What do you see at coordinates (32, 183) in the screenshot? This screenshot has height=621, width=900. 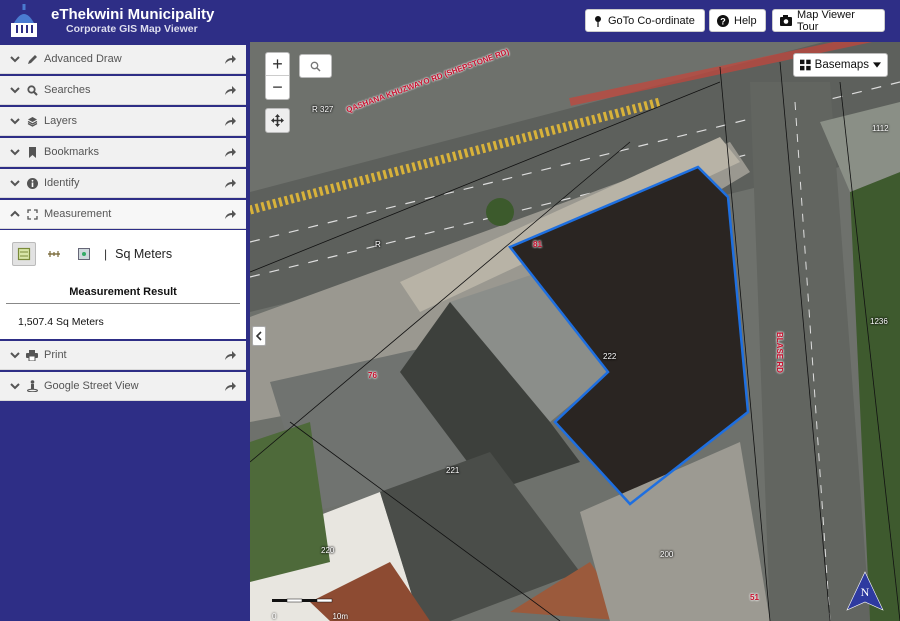 I see `info-icon` at bounding box center [32, 183].